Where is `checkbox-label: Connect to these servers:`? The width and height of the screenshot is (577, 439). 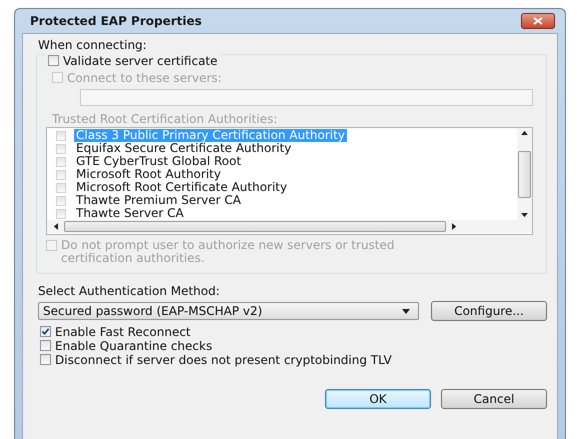
checkbox-label: Connect to these servers: is located at coordinates (144, 78).